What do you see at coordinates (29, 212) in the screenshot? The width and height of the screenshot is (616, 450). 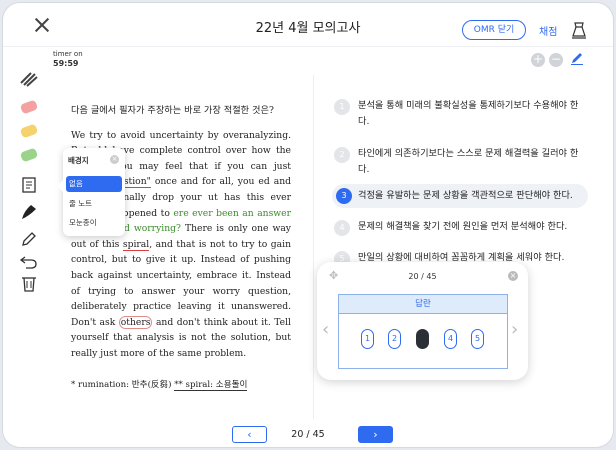 I see `brush-icon` at bounding box center [29, 212].